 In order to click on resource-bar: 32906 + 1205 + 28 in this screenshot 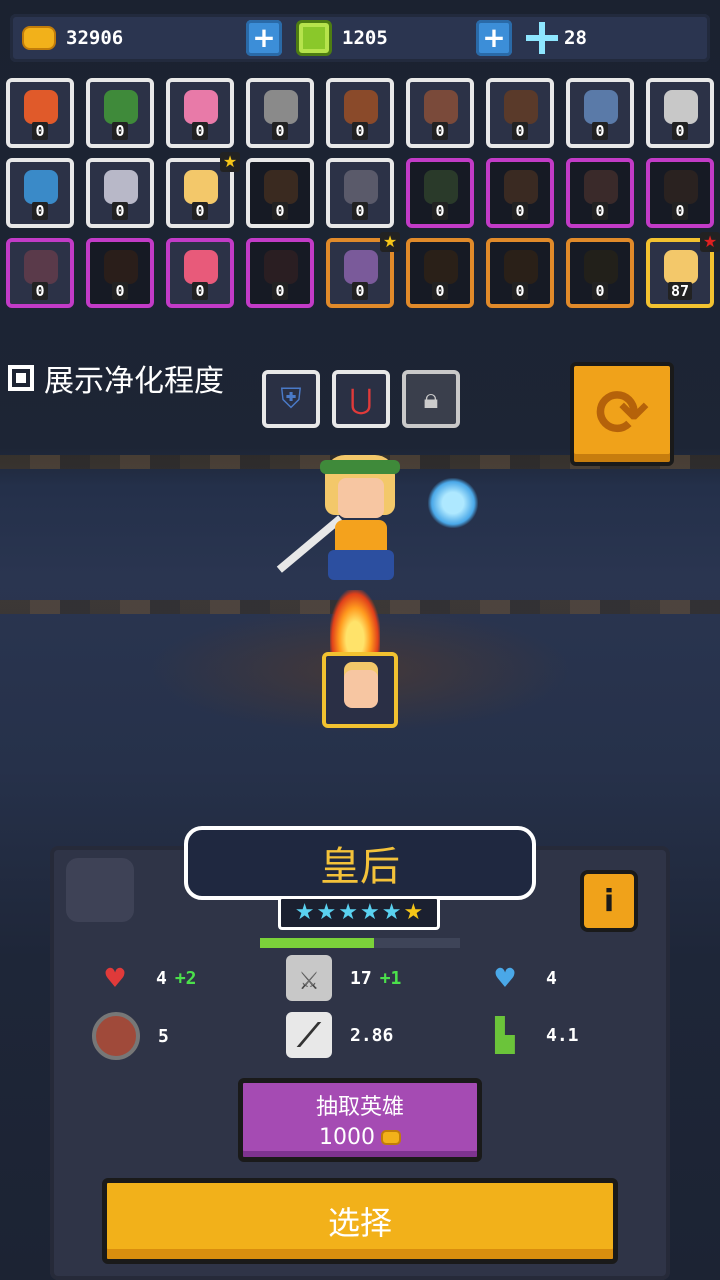, I will do `click(360, 38)`.